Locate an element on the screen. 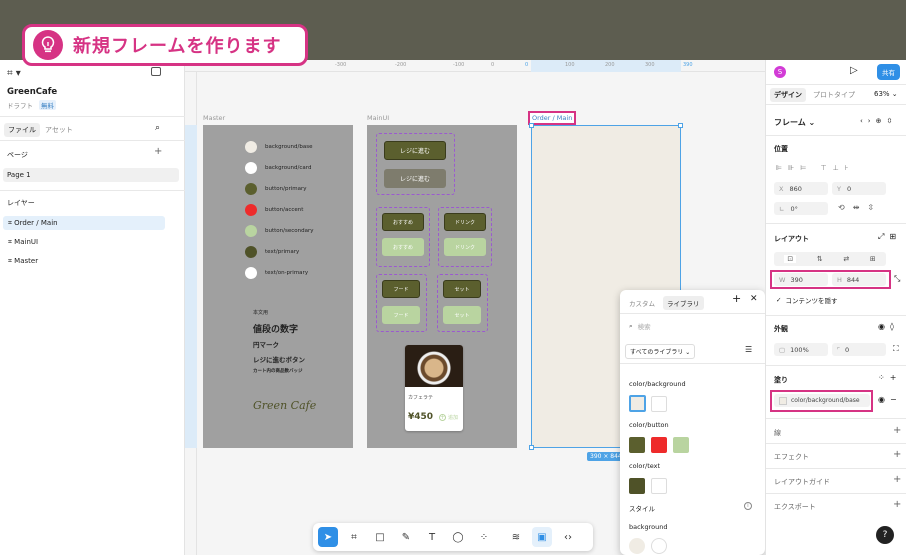  user-avatar: S is located at coordinates (780, 72).